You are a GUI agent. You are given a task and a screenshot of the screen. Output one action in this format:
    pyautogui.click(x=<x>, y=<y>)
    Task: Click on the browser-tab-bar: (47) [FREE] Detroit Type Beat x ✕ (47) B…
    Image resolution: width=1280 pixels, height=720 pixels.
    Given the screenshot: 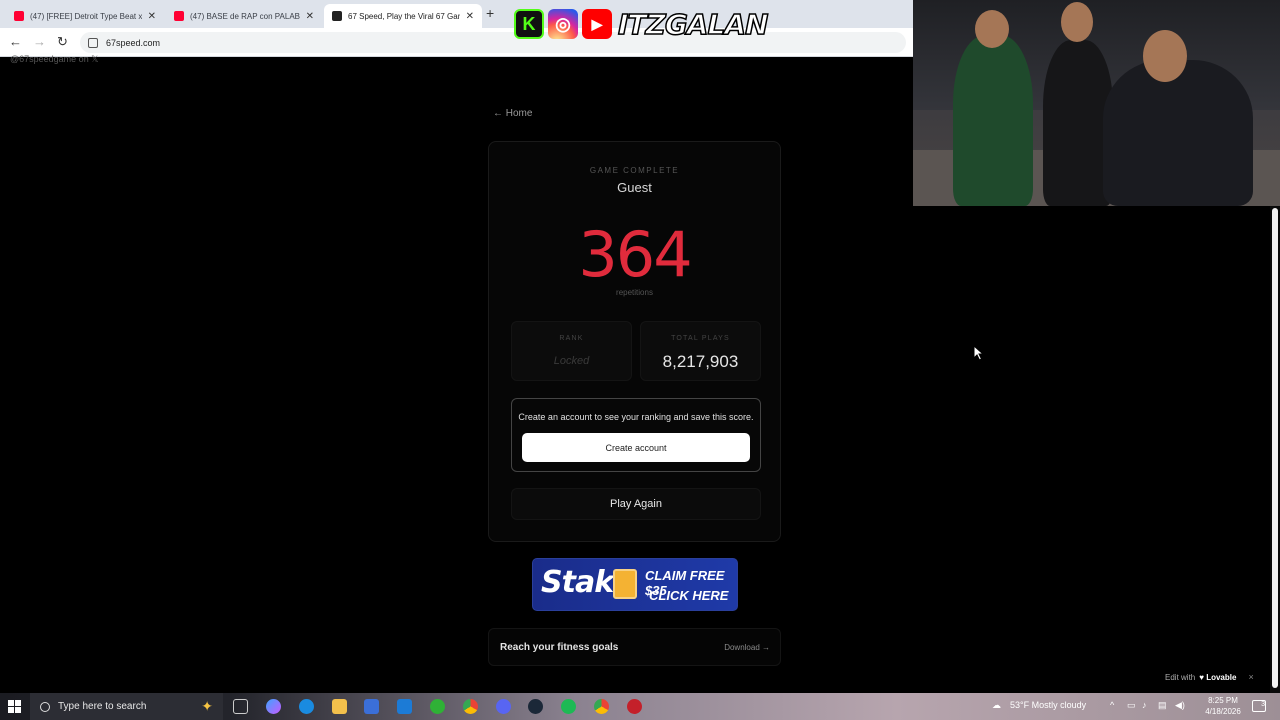 What is the action you would take?
    pyautogui.click(x=456, y=14)
    